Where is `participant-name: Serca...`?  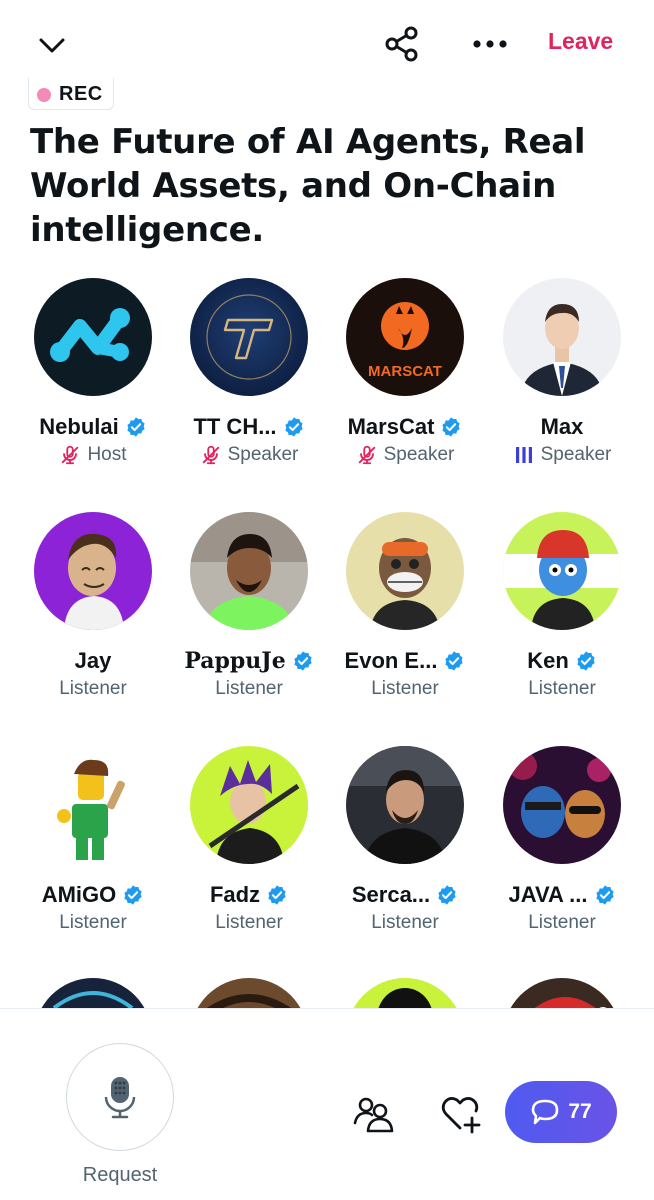
participant-name: Serca... is located at coordinates (391, 894).